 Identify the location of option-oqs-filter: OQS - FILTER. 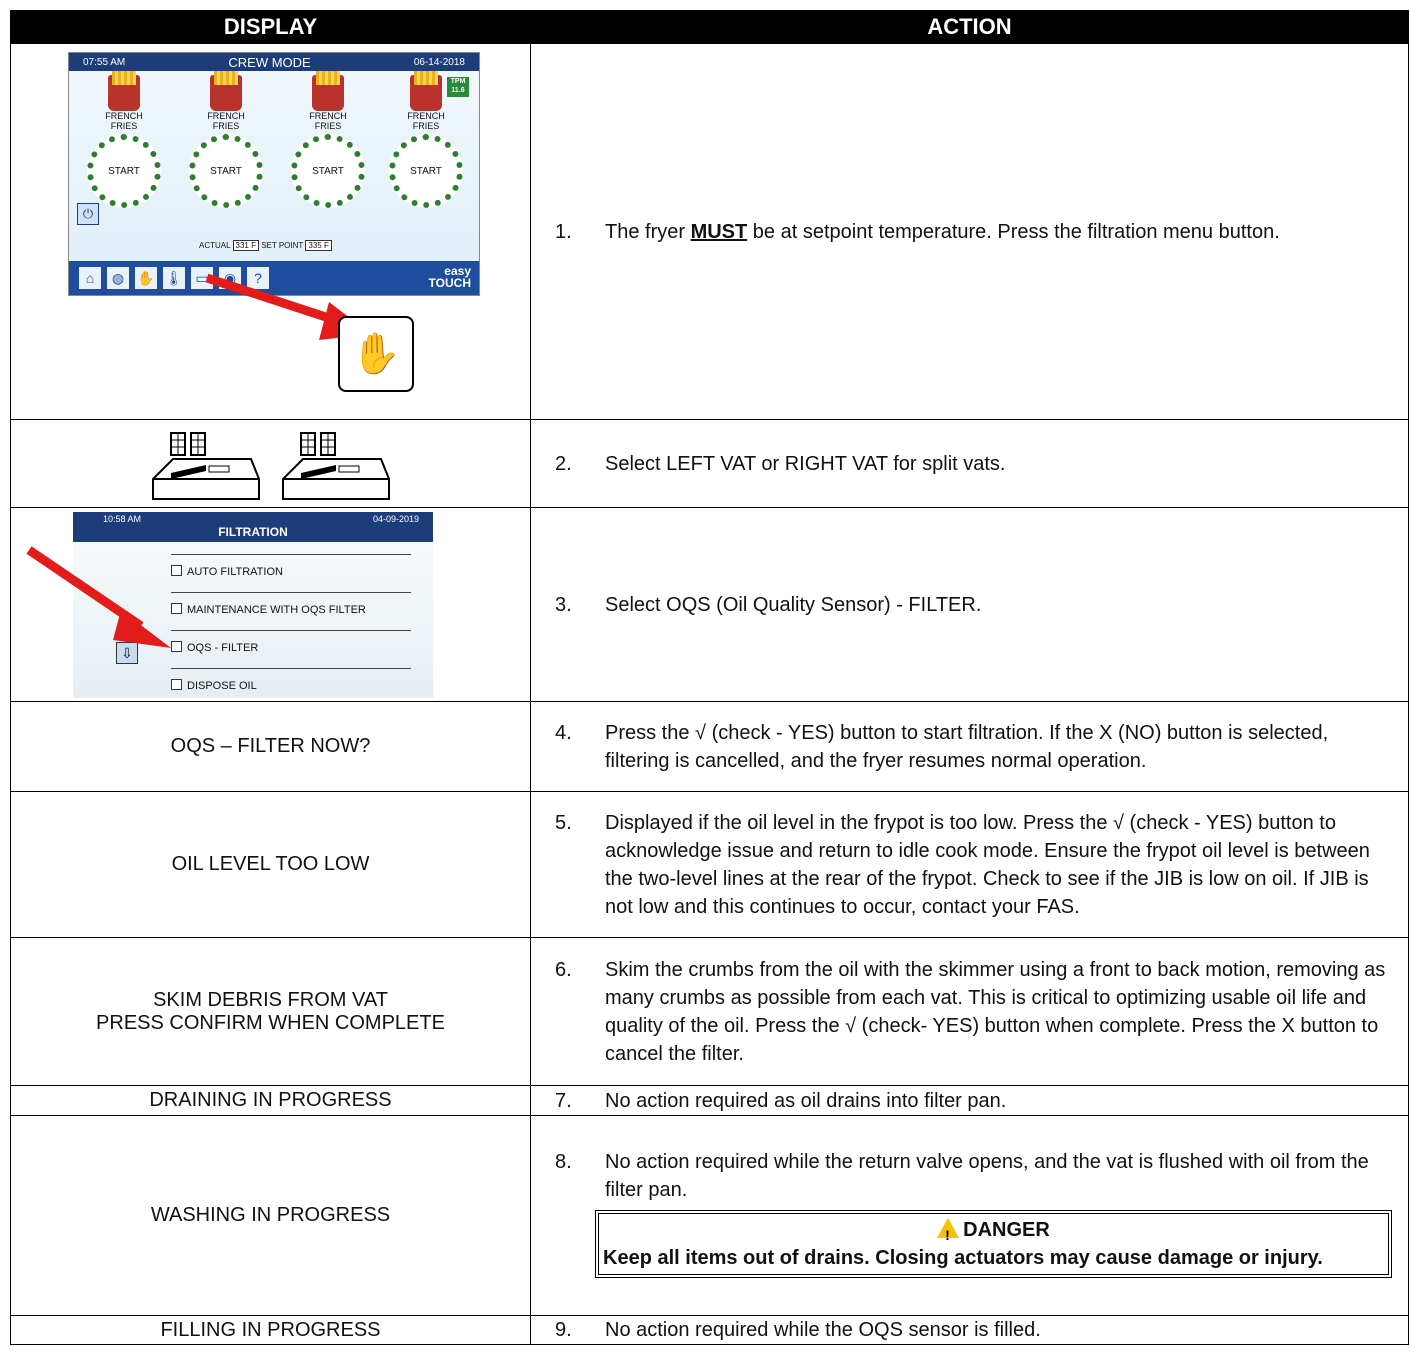
(291, 642).